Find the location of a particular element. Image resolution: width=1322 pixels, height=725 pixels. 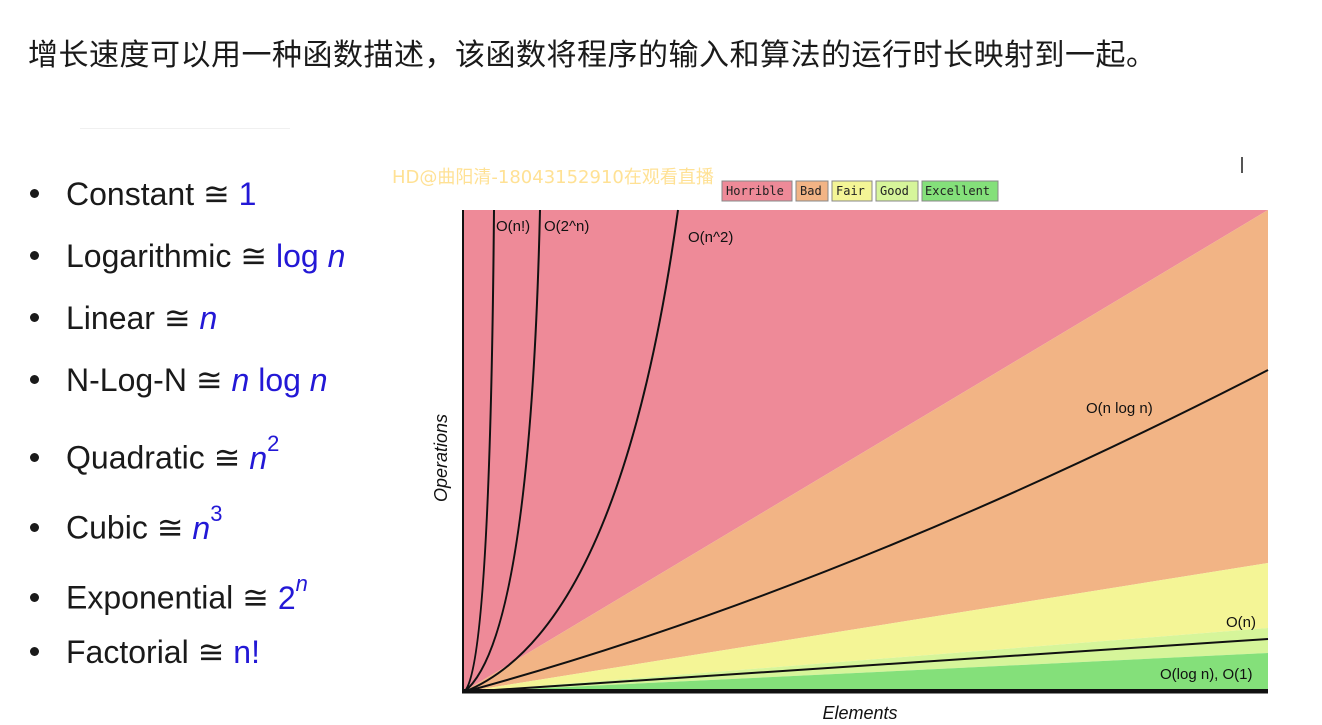

chart-legend: Horrible Bad Fair Good Excellent is located at coordinates (860, 191).